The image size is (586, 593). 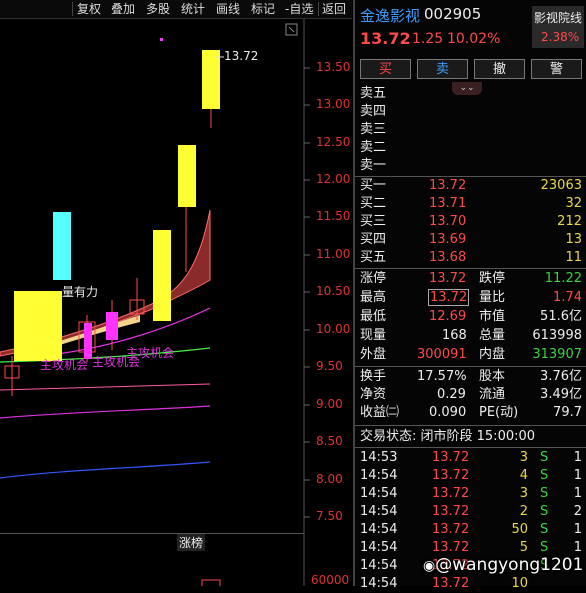 I want to click on stats-row: 换手 17.57% 股本 3.76亿, so click(x=470, y=377).